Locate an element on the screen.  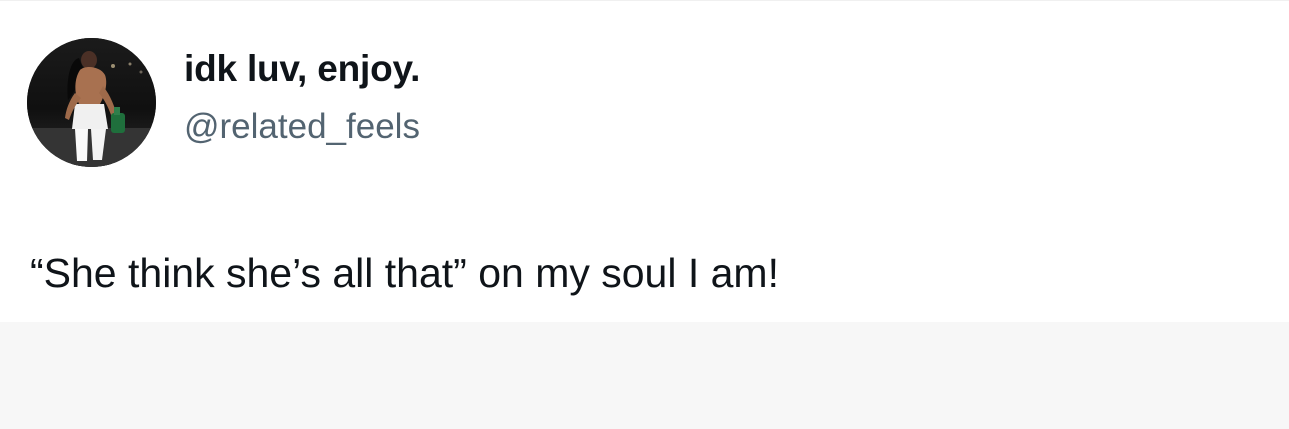
avatar is located at coordinates (91, 102).